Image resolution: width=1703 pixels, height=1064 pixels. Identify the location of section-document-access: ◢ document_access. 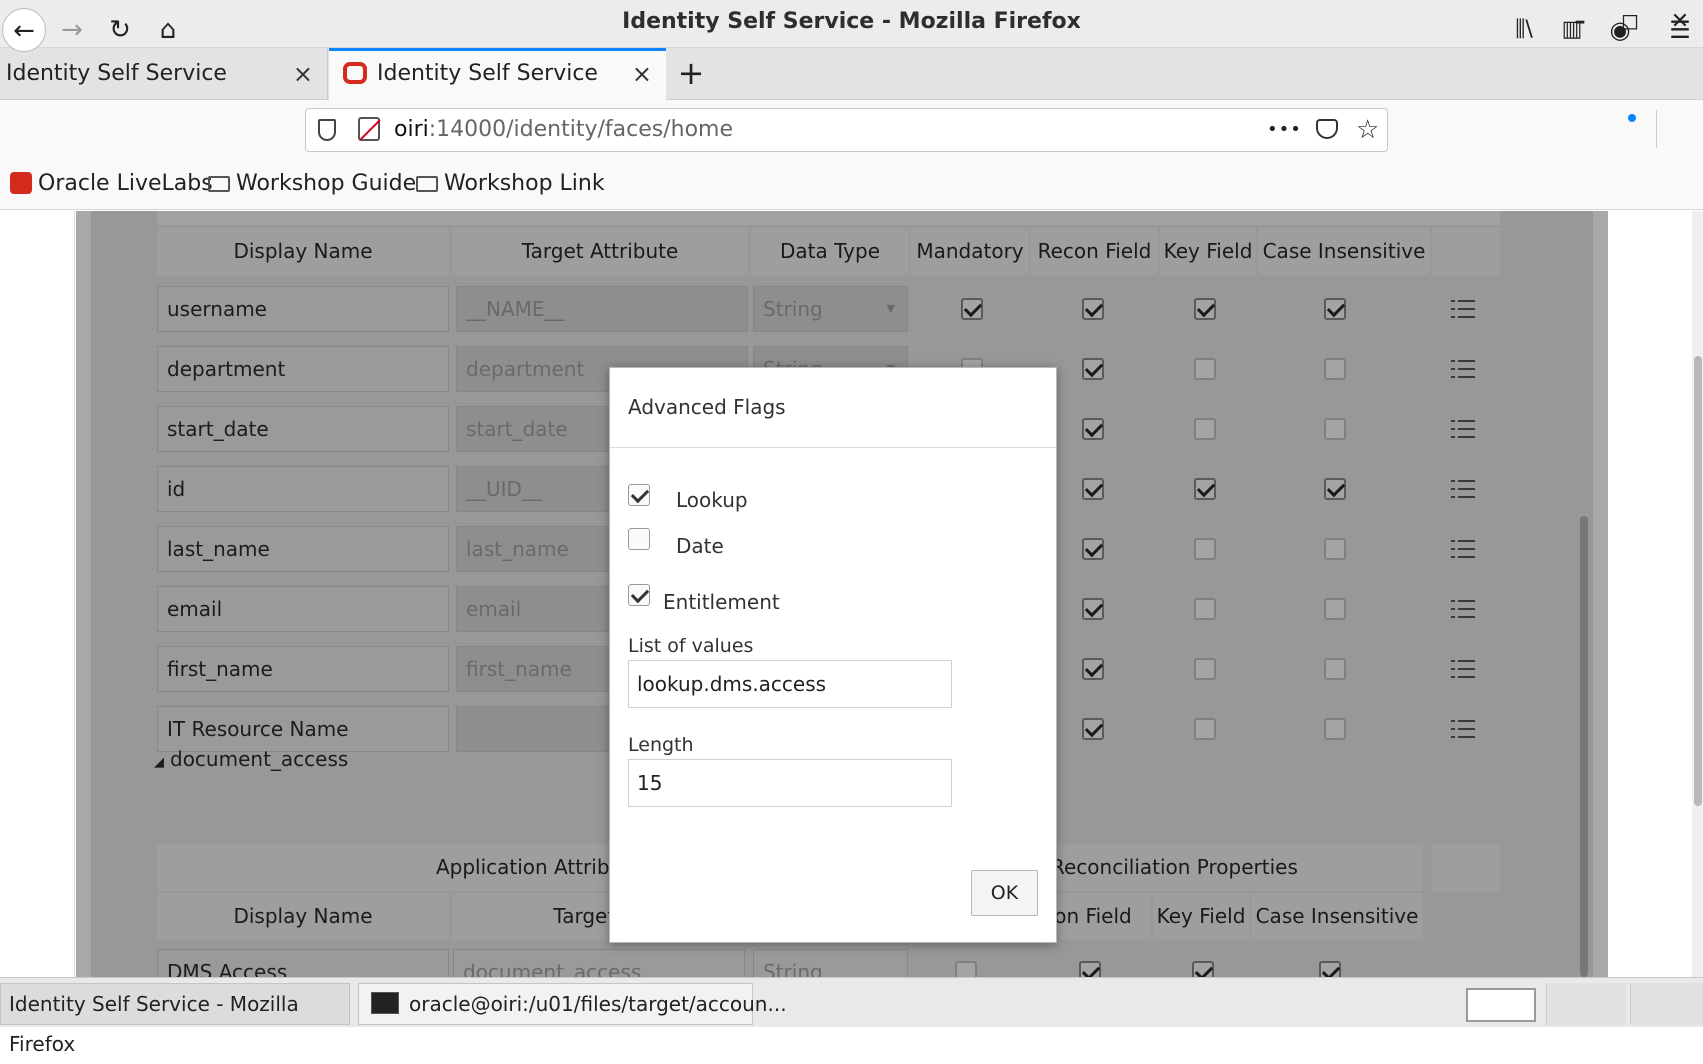
(251, 759).